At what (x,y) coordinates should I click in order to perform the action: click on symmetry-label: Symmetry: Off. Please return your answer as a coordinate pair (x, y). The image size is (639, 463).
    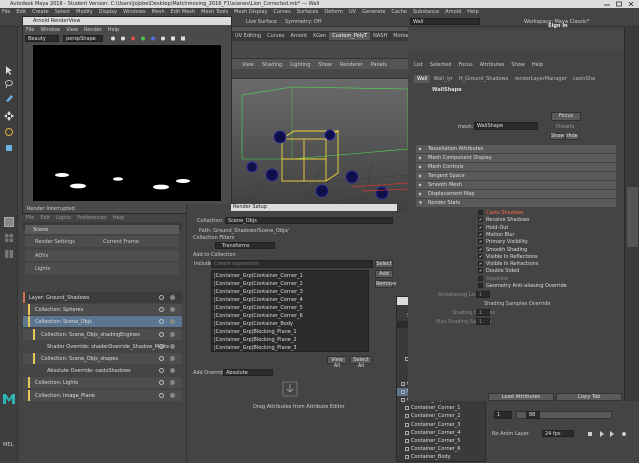
    Looking at the image, I should click on (303, 22).